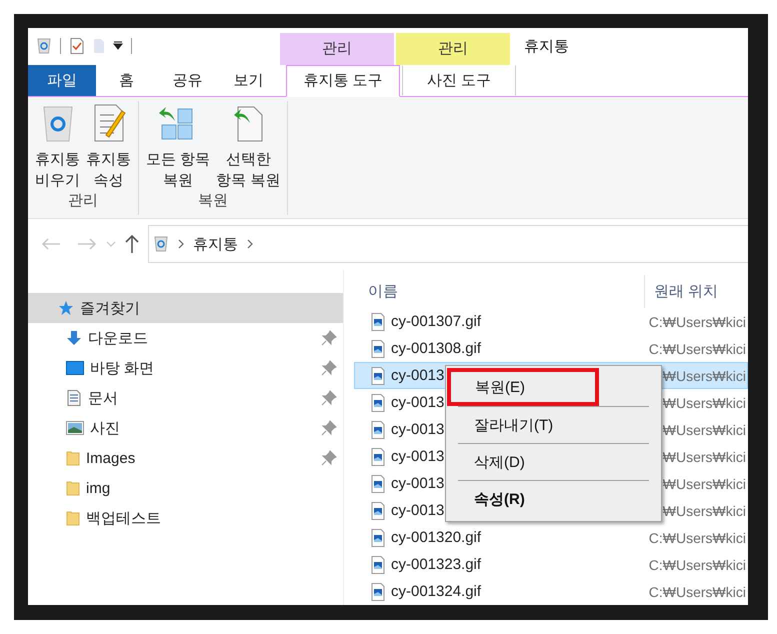 The height and width of the screenshot is (634, 777). I want to click on file-name: cy-001308.gif, so click(436, 348).